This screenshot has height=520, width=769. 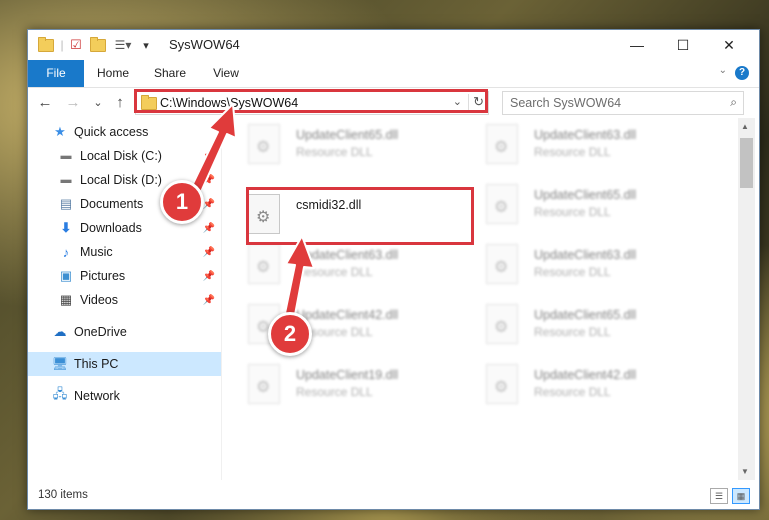 I want to click on step-badge-1: 1, so click(x=182, y=202).